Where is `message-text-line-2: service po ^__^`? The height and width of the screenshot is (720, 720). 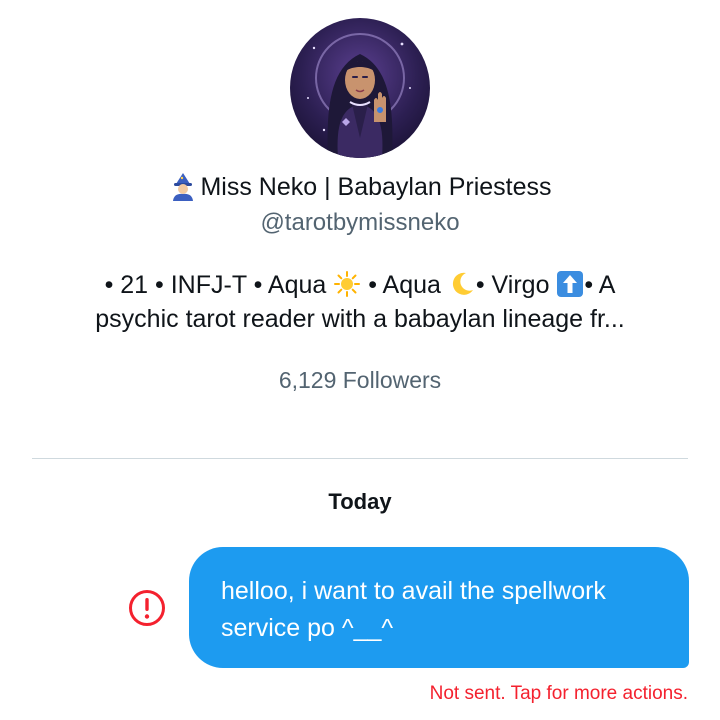
message-text-line-2: service po ^__^ is located at coordinates (307, 628).